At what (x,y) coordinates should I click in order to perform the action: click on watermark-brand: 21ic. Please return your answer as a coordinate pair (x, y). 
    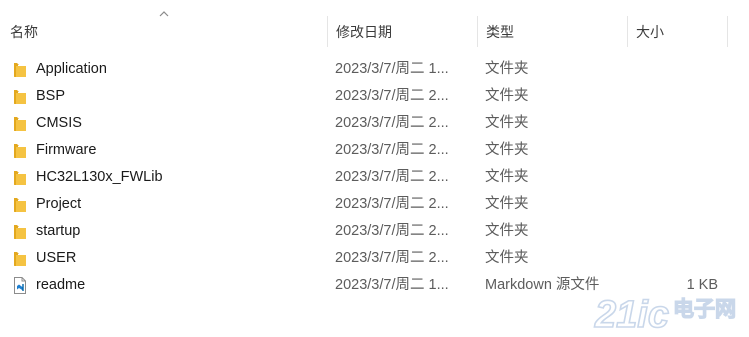
    Looking at the image, I should click on (631, 314).